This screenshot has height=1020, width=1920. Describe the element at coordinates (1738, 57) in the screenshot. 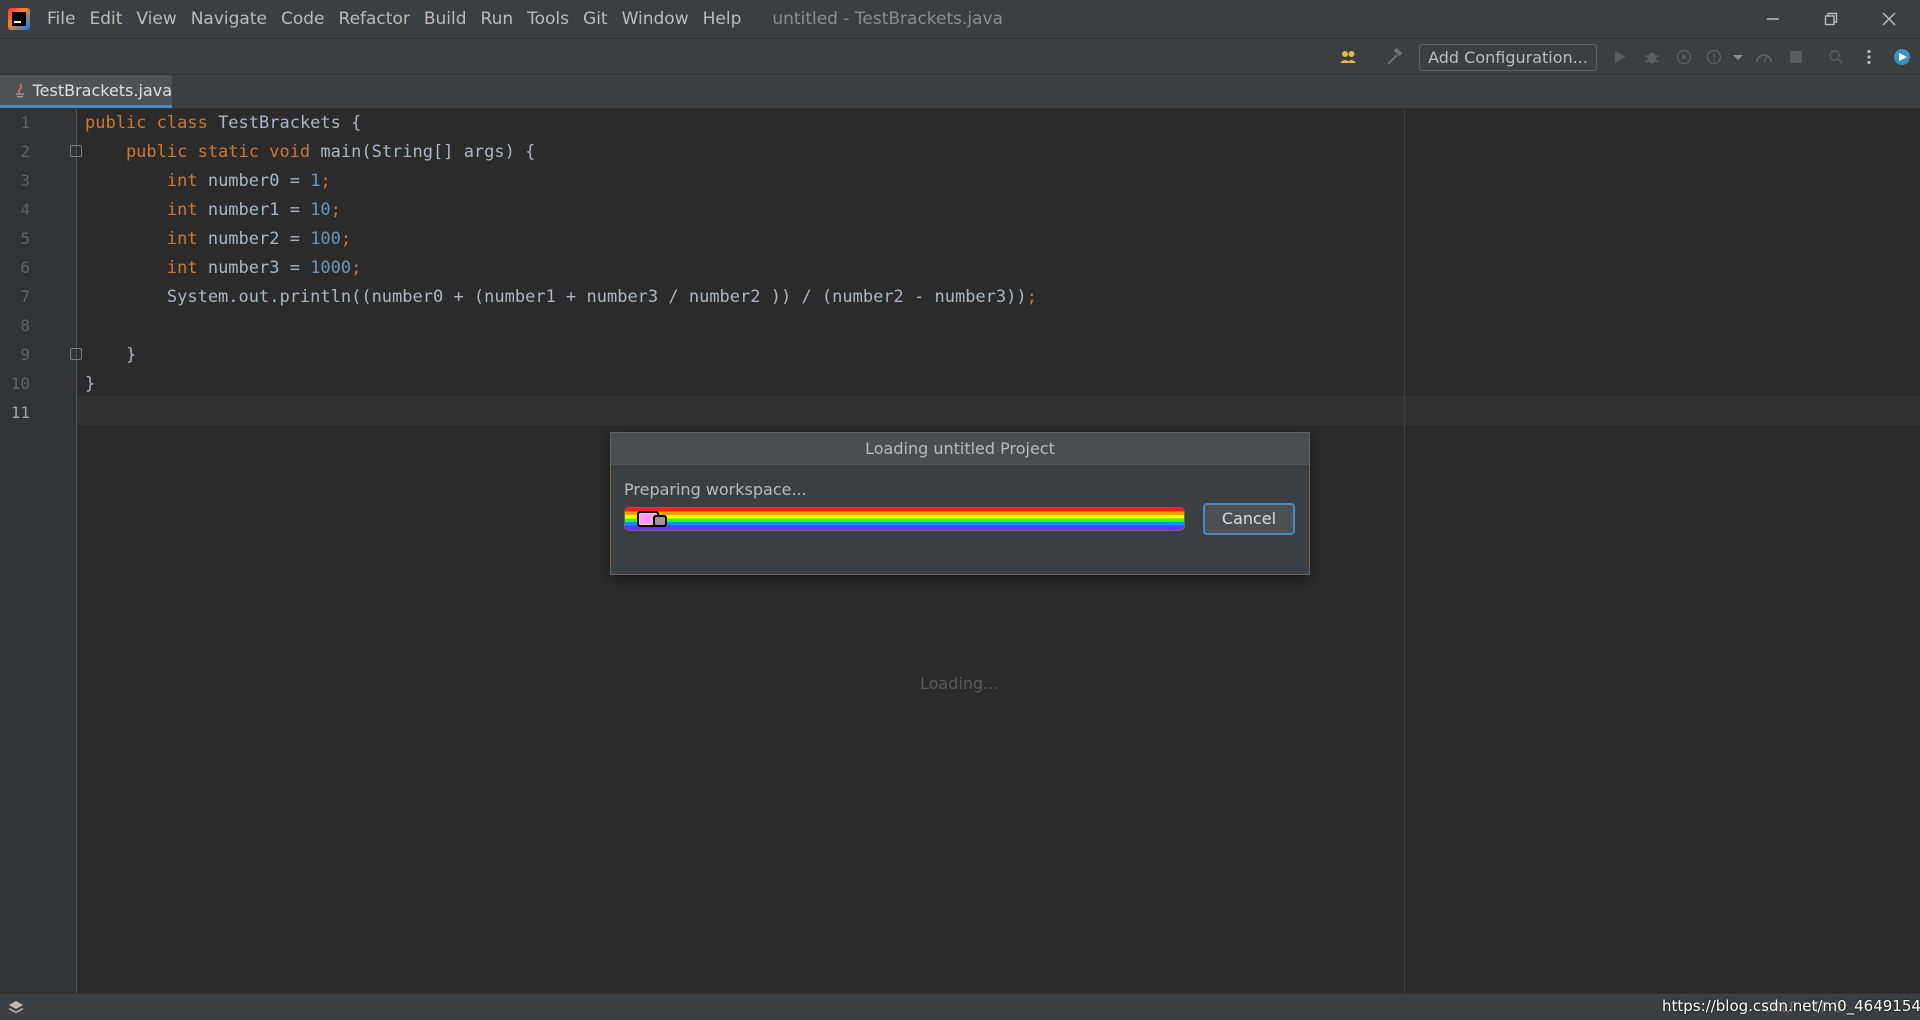

I see `more-dropdown-icon` at that location.